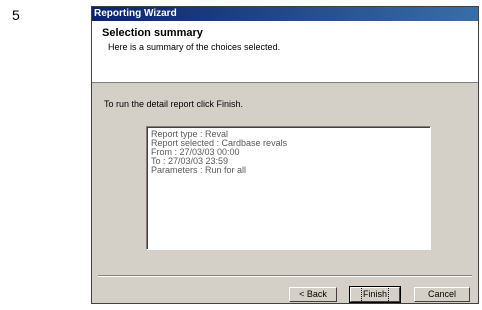 Image resolution: width=482 pixels, height=310 pixels. I want to click on cancel-button: Cancel, so click(442, 294).